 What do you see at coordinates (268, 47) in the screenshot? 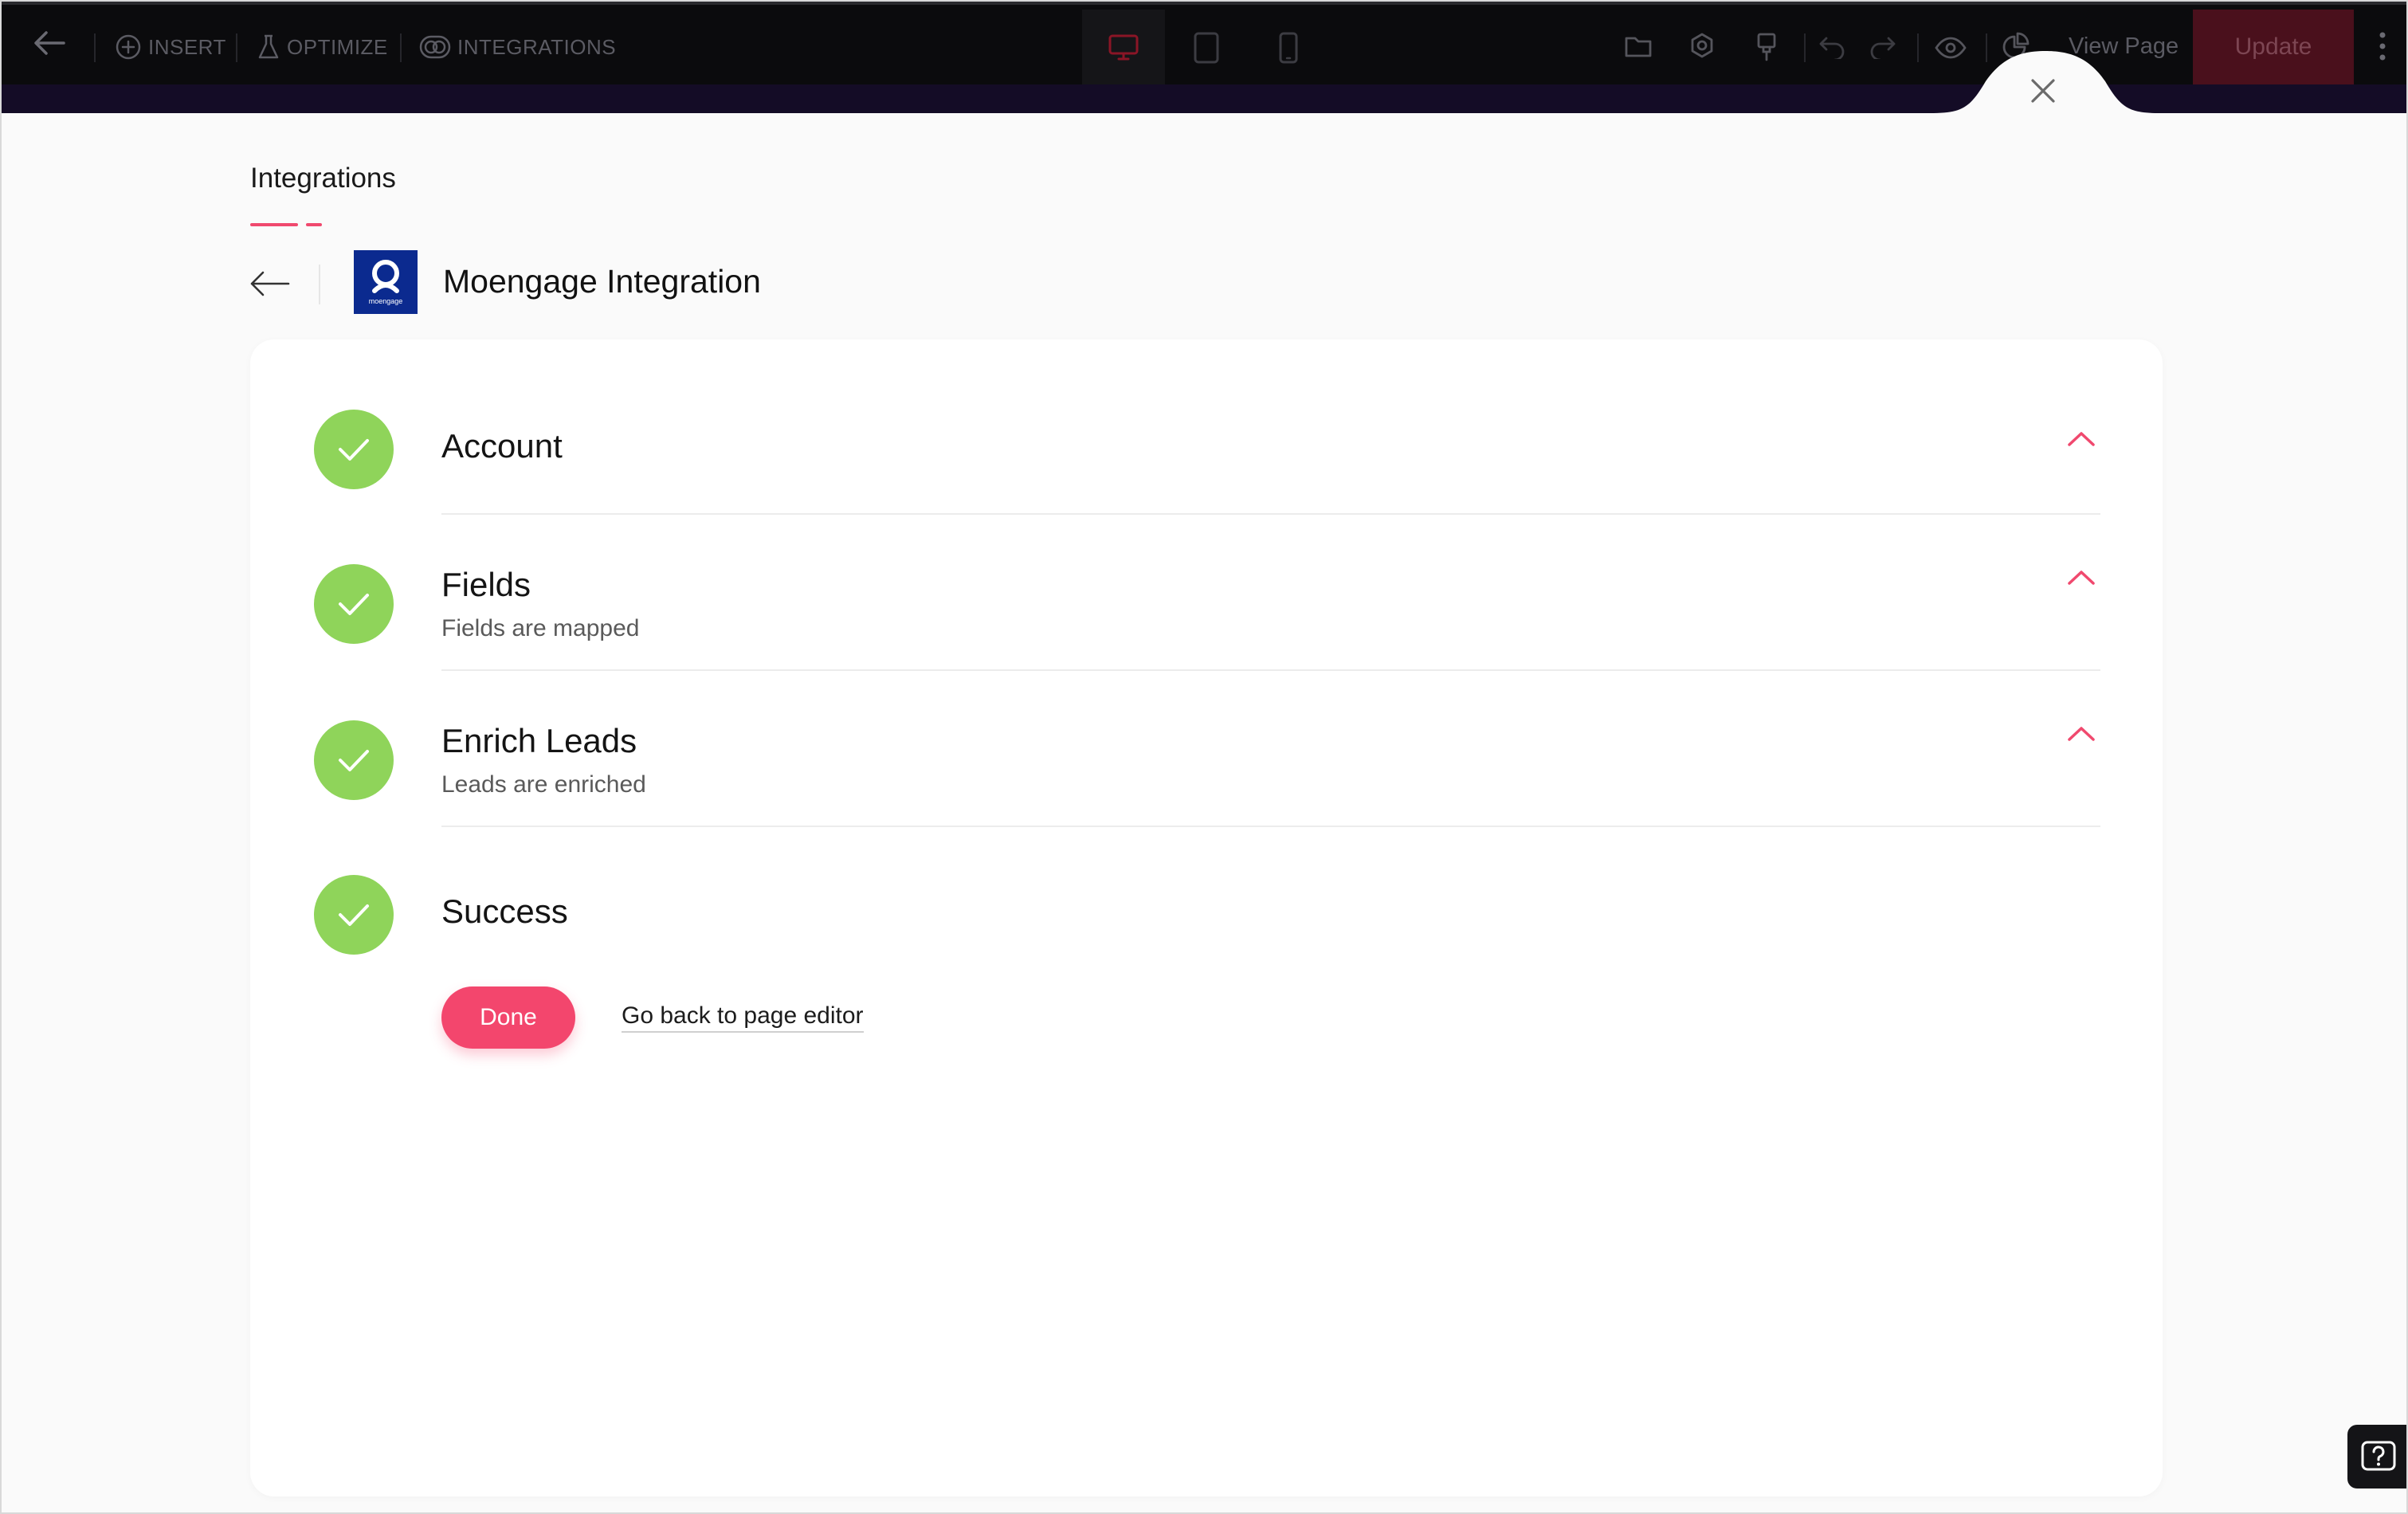
I see `flask-icon` at bounding box center [268, 47].